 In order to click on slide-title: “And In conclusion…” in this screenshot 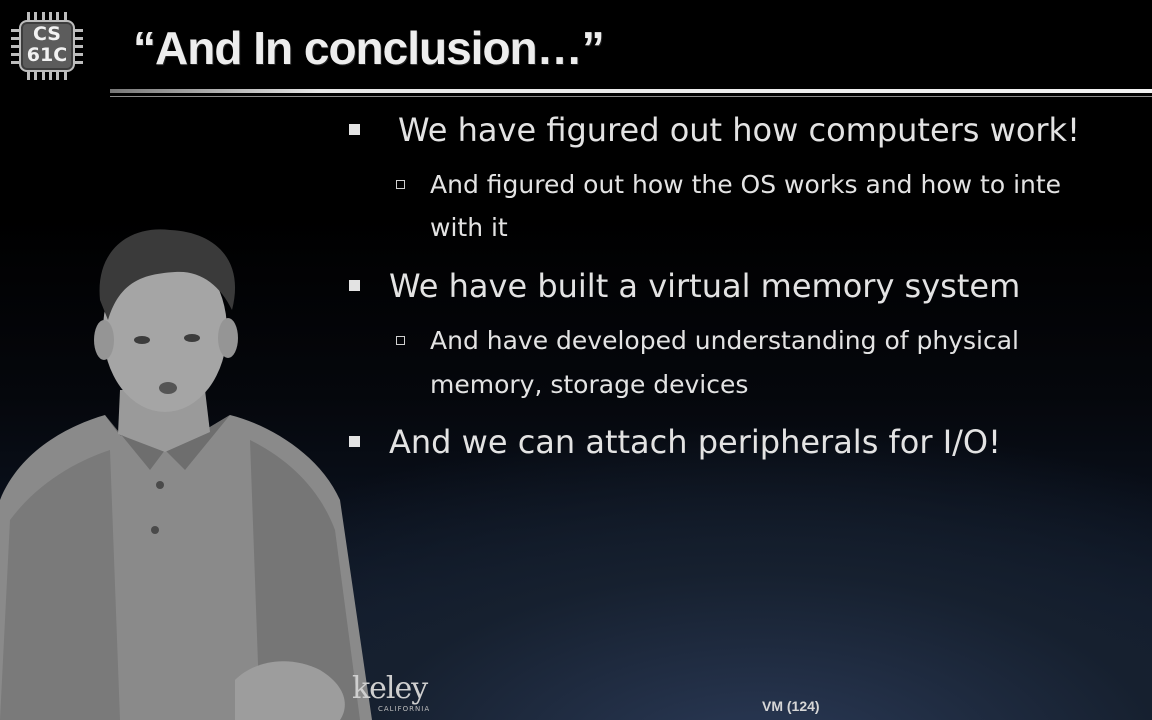, I will do `click(369, 48)`.